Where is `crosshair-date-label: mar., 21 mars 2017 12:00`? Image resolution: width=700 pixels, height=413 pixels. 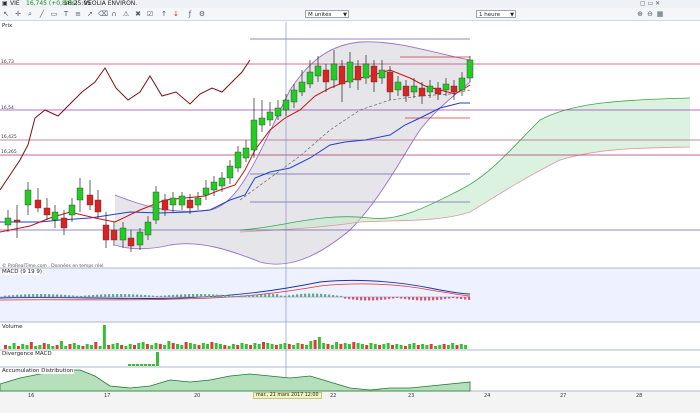 crosshair-date-label: mar., 21 mars 2017 12:00 is located at coordinates (287, 395).